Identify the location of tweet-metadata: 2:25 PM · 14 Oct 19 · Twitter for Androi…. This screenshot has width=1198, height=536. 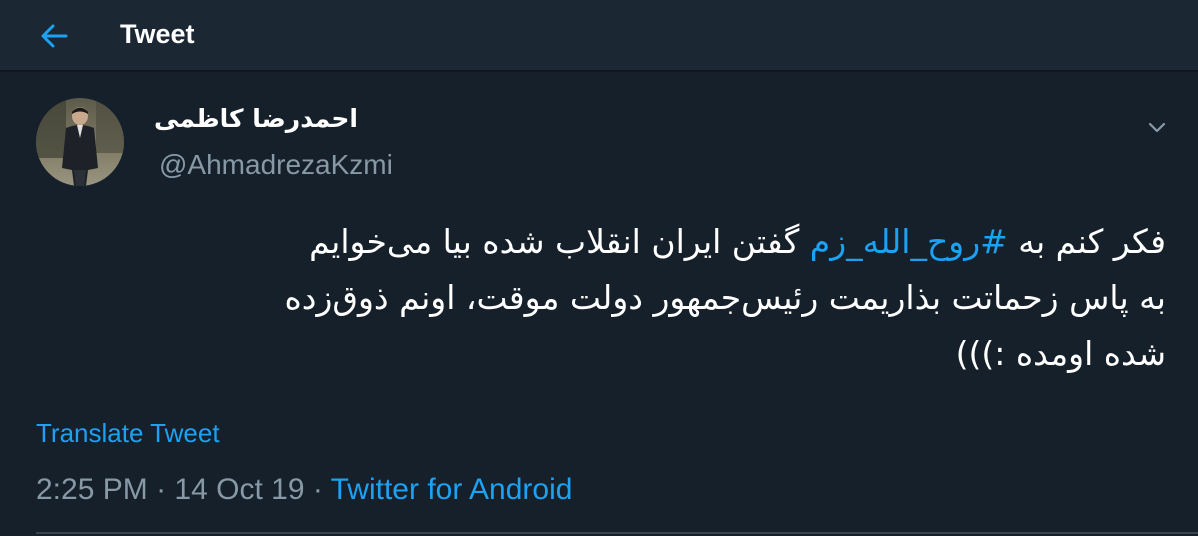
(304, 490).